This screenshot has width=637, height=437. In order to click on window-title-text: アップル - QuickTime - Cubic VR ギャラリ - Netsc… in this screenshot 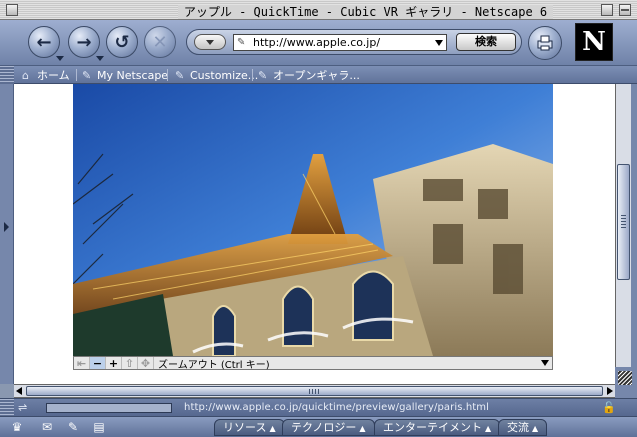, I will do `click(365, 12)`.